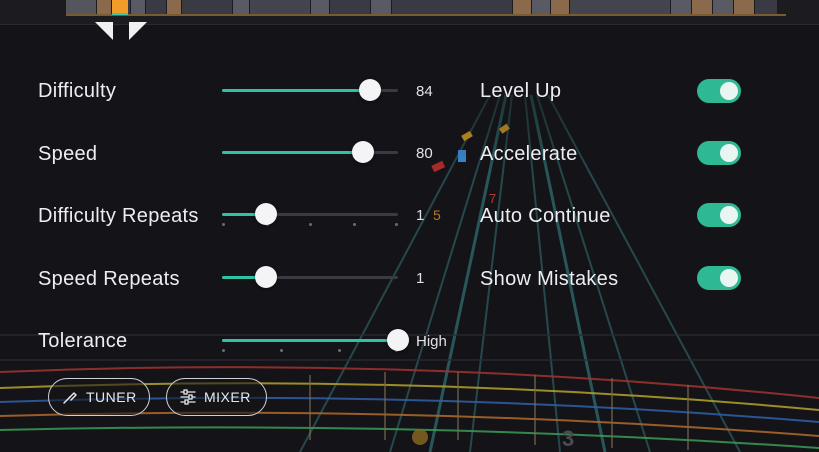 The height and width of the screenshot is (452, 819). I want to click on difficulty-slider, so click(310, 90).